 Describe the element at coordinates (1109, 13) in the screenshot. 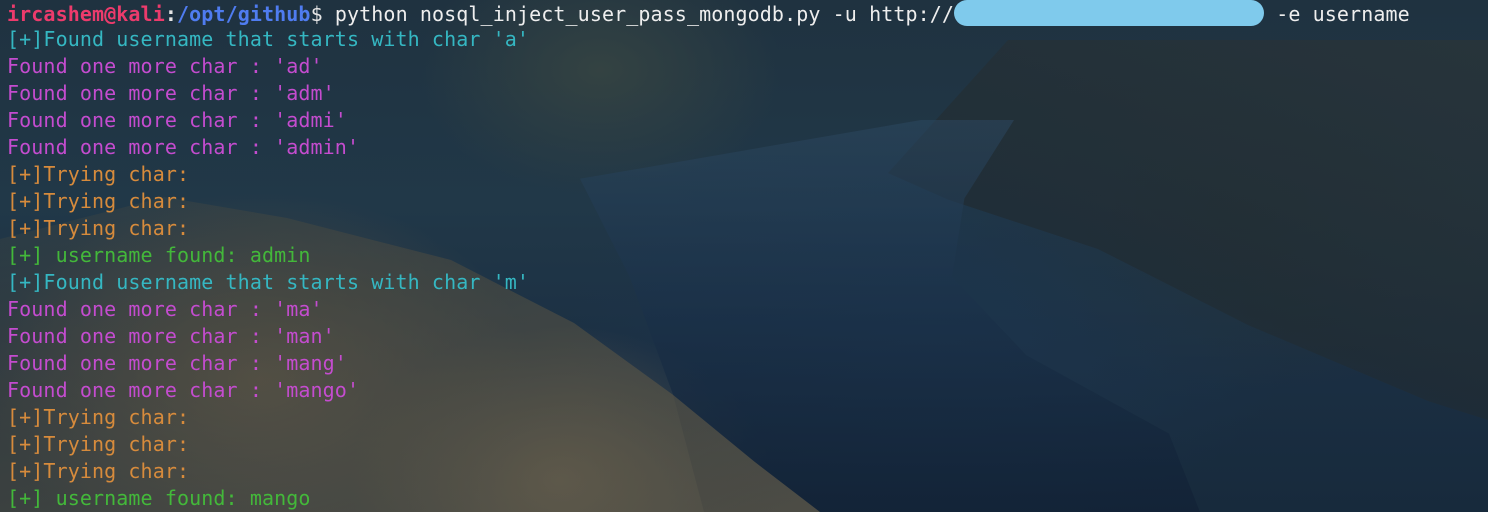

I see `redaction-mark` at that location.